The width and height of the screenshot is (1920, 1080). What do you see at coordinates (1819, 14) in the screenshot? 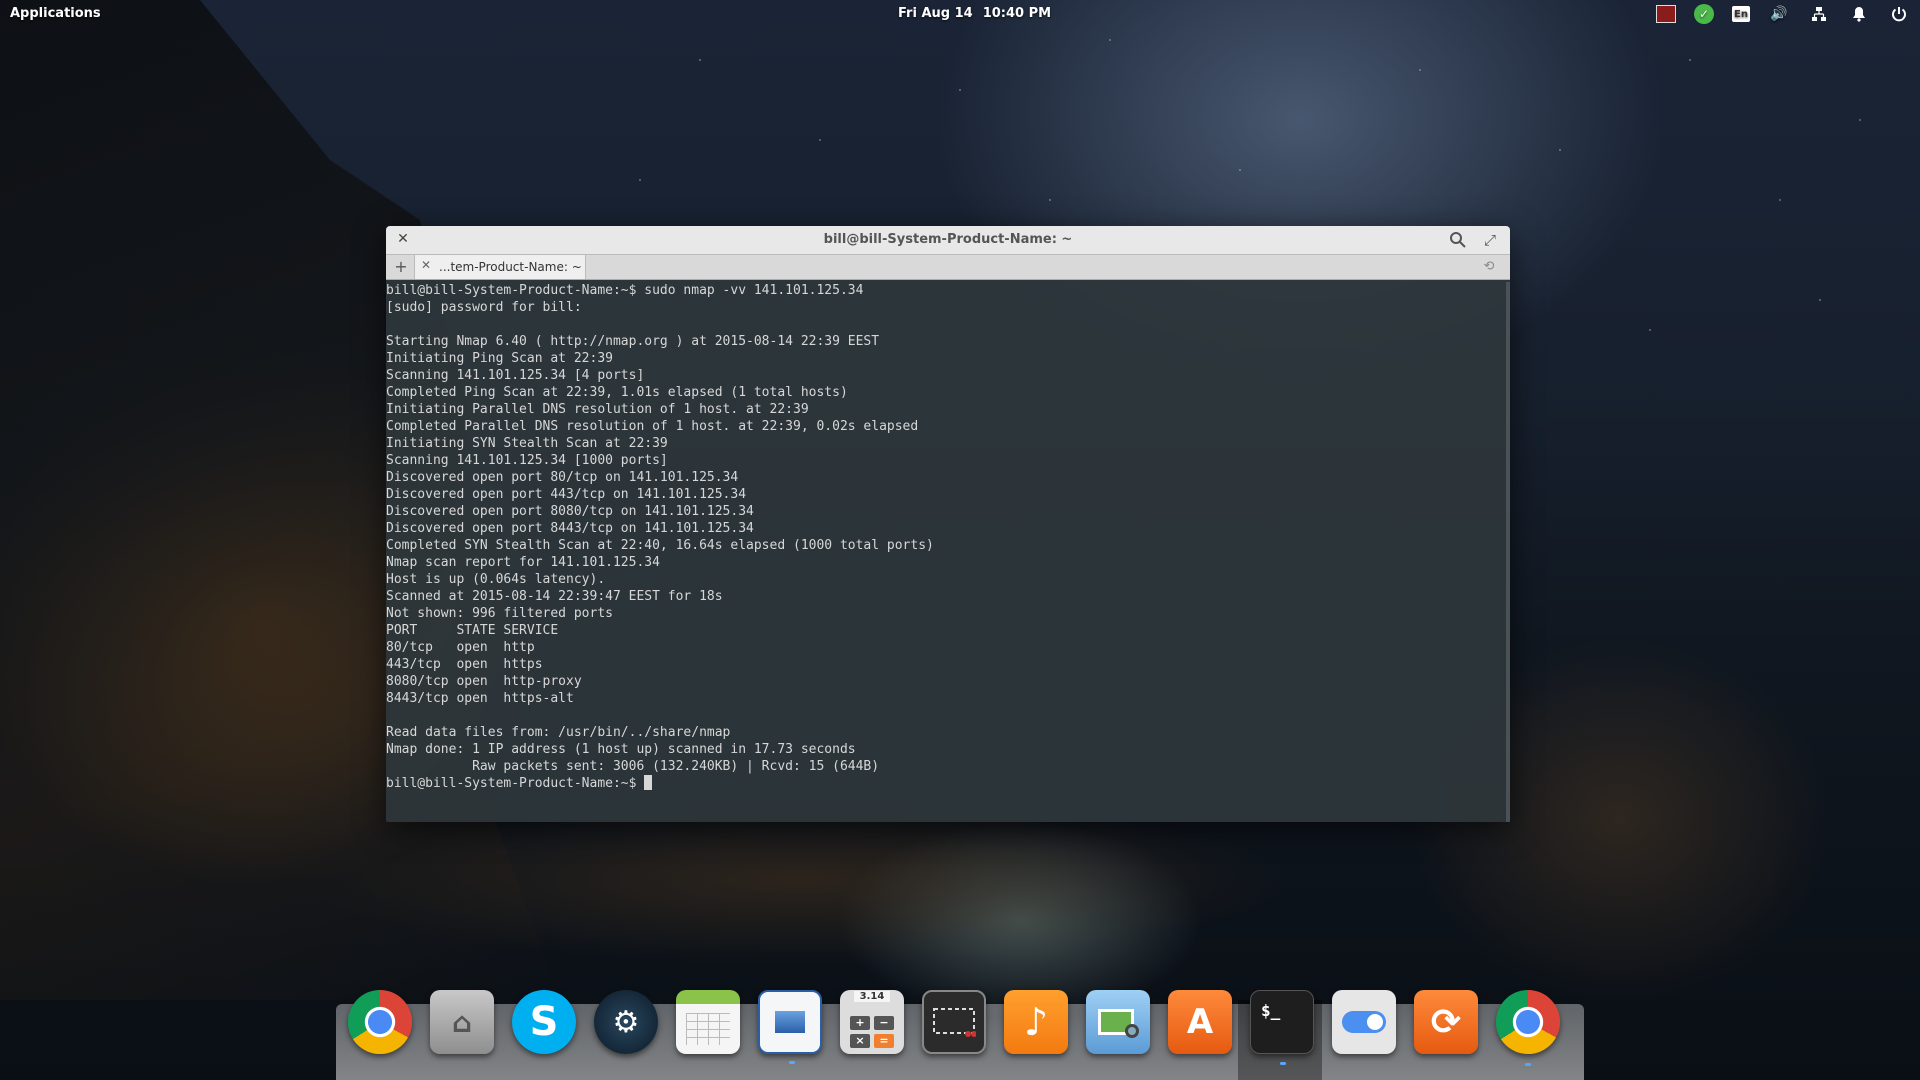
I see `network-icon` at bounding box center [1819, 14].